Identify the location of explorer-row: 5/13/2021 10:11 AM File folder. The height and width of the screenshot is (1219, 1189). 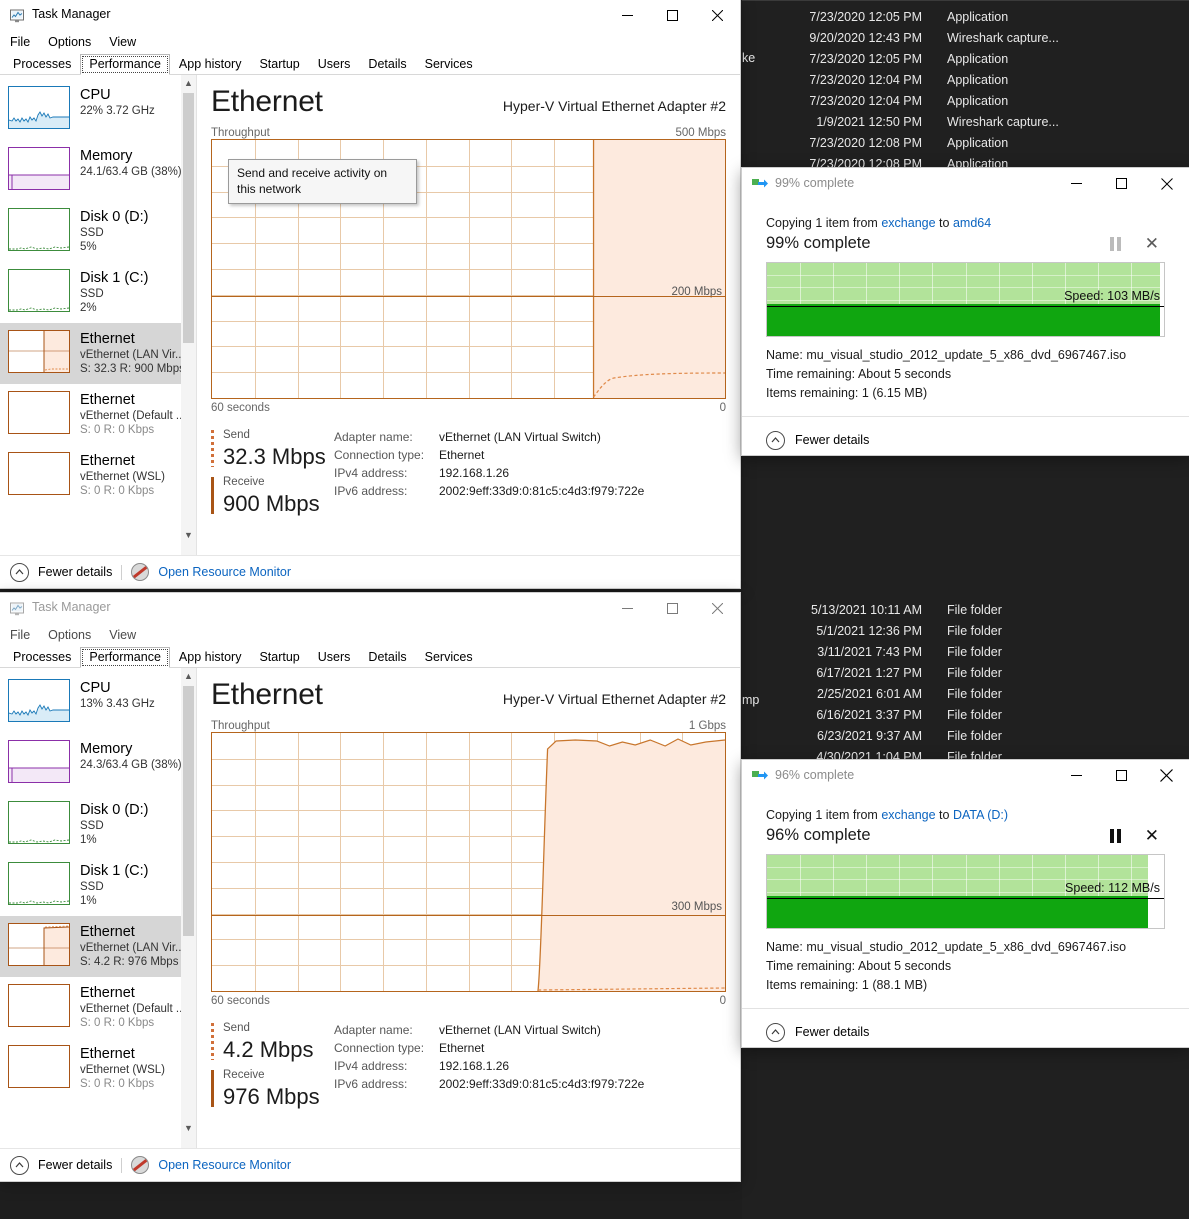
(965, 610).